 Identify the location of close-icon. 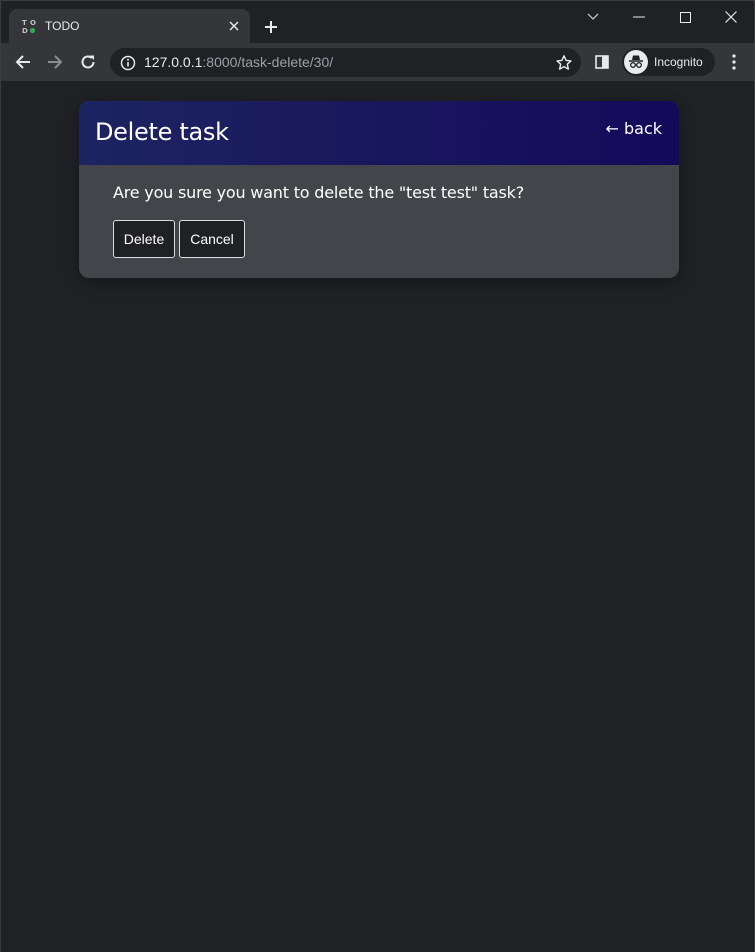
(731, 17).